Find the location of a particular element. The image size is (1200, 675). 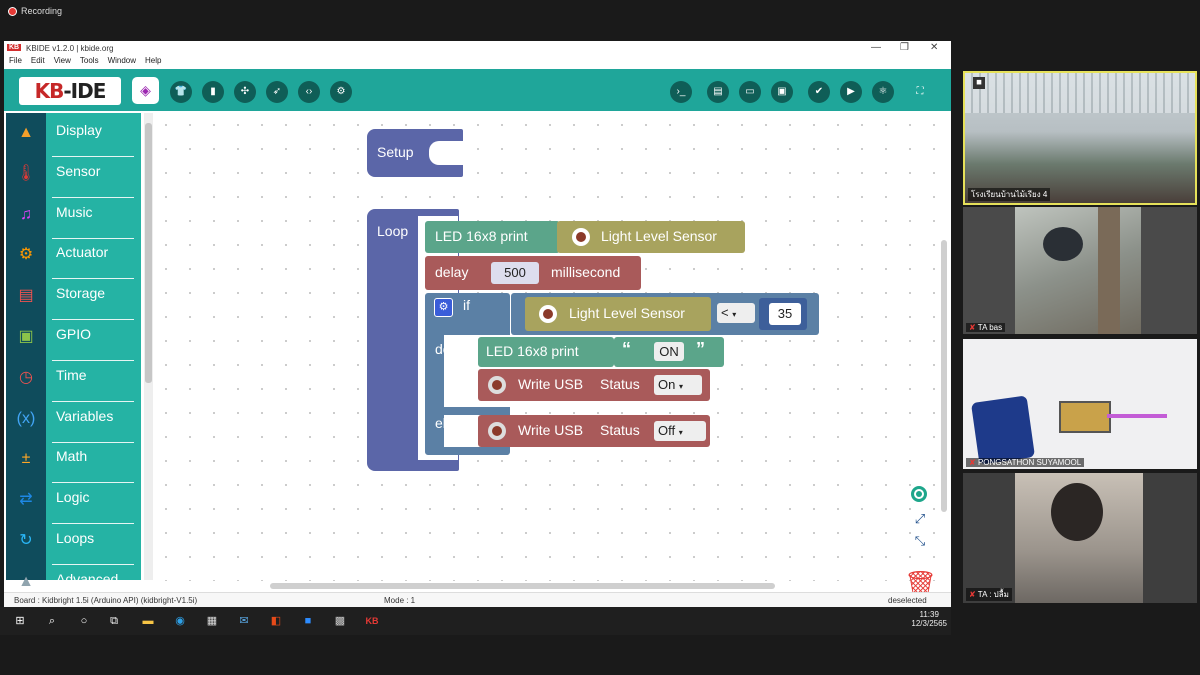

led-print-block-2: LED 16x8 print is located at coordinates (546, 352).